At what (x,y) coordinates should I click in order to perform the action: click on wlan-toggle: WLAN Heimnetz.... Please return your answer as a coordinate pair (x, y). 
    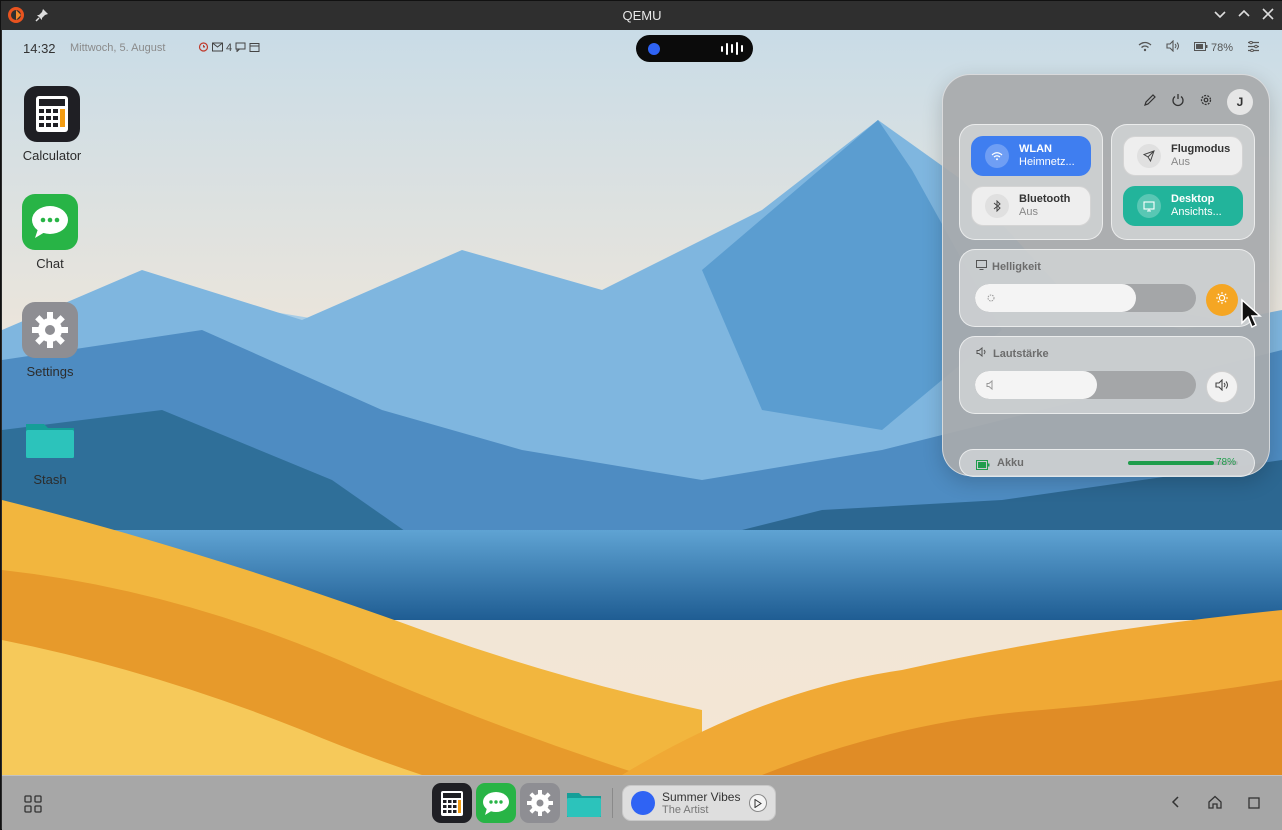
    Looking at the image, I should click on (1031, 156).